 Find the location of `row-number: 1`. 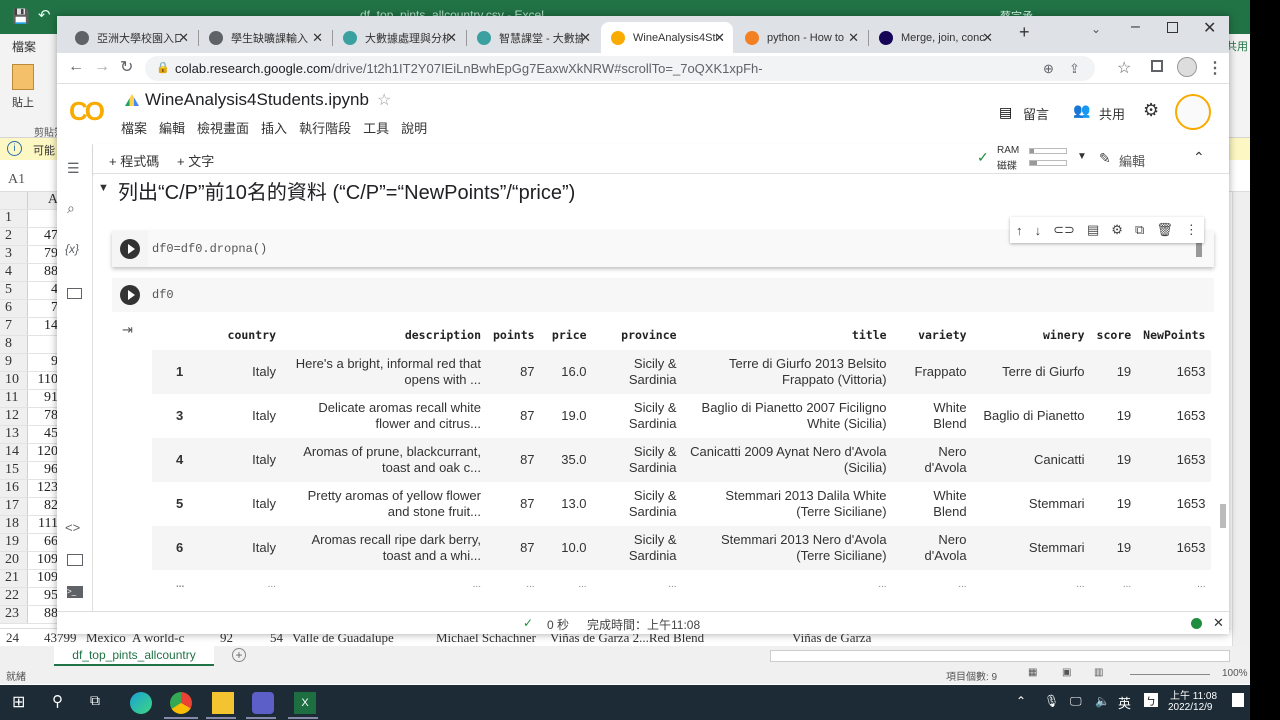

row-number: 1 is located at coordinates (14, 218).